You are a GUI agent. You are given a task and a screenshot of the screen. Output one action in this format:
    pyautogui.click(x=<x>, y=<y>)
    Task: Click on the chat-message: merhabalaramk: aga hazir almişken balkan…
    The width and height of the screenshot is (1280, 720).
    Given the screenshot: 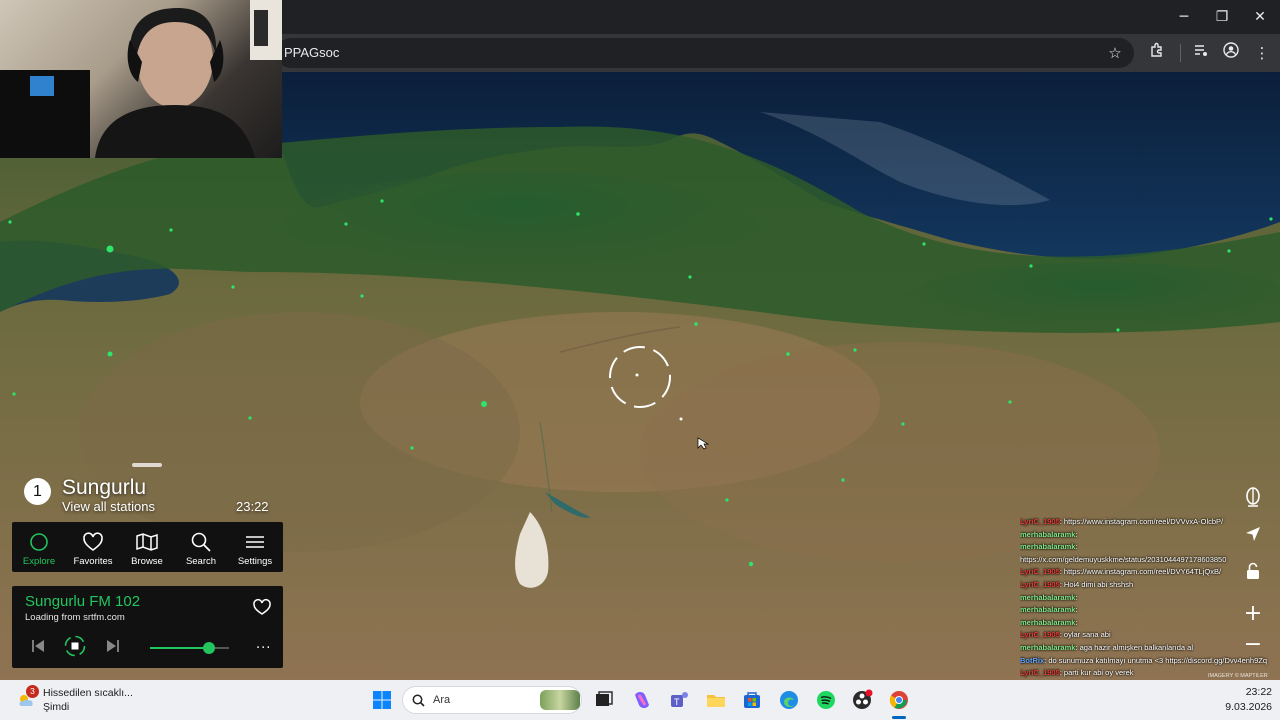 What is the action you would take?
    pyautogui.click(x=1149, y=648)
    